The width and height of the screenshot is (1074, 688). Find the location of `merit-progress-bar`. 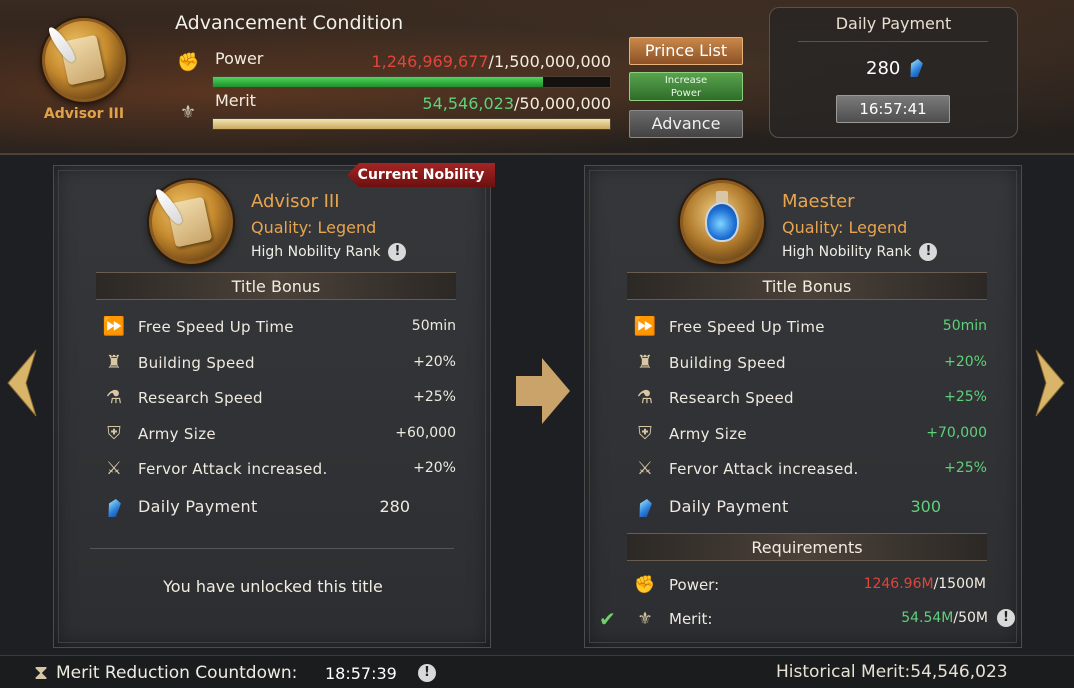

merit-progress-bar is located at coordinates (411, 124).